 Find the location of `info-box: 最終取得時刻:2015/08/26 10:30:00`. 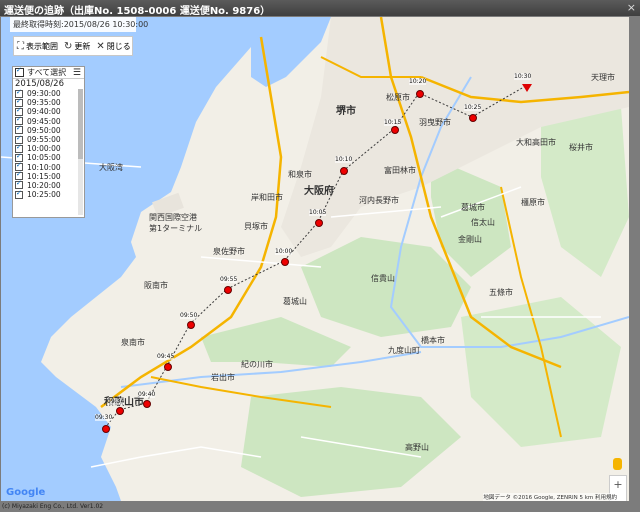

info-box: 最終取得時刻:2015/08/26 10:30:00 is located at coordinates (79, 24).